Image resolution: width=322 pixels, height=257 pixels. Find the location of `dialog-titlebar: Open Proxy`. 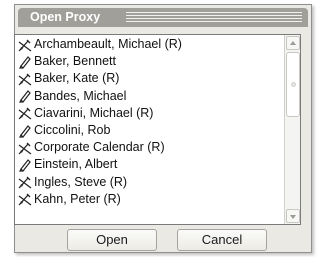

dialog-titlebar: Open Proxy is located at coordinates (163, 17).